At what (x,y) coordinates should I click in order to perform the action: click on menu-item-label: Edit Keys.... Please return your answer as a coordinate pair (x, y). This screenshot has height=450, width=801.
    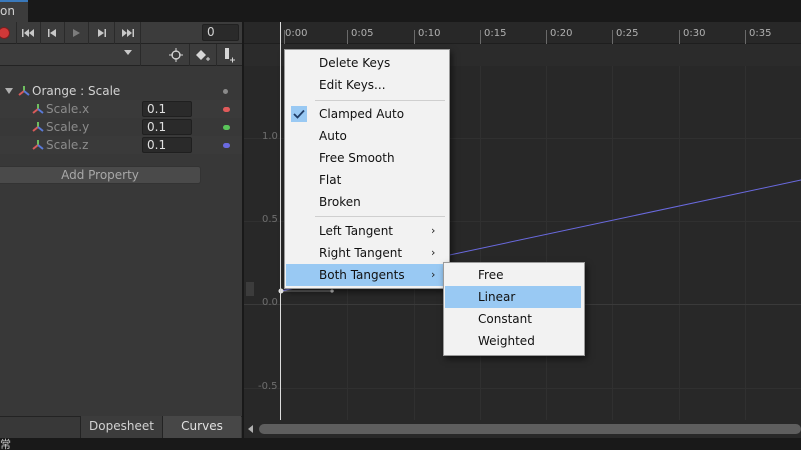
    Looking at the image, I should click on (352, 85).